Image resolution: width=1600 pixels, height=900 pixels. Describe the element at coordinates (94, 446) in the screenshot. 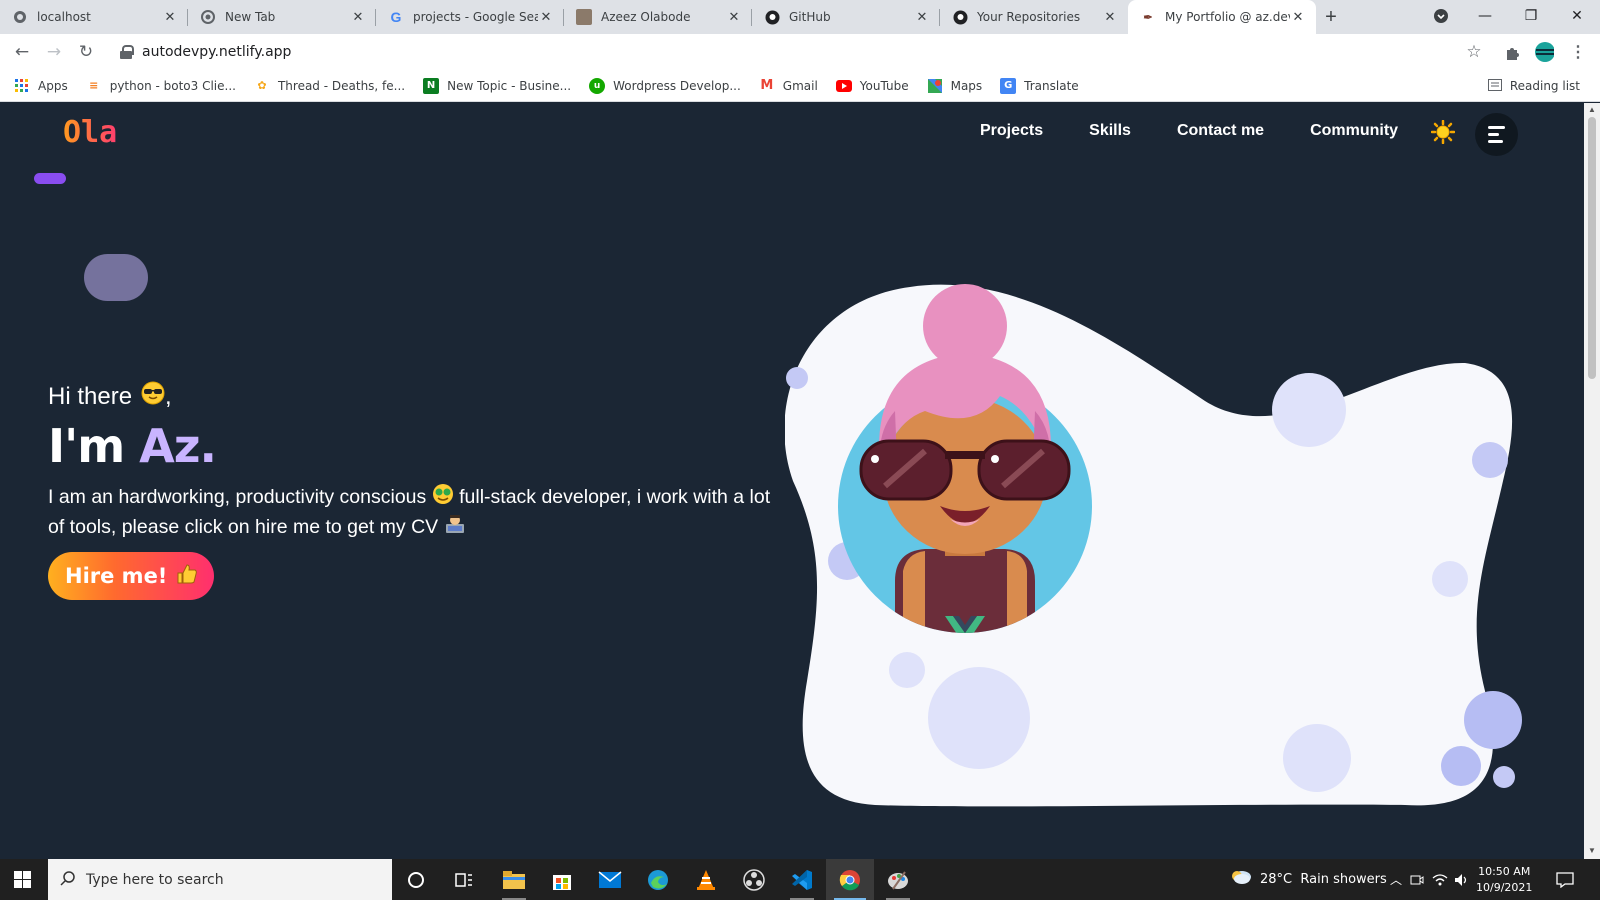

I see `headline-prefix: I'm` at that location.